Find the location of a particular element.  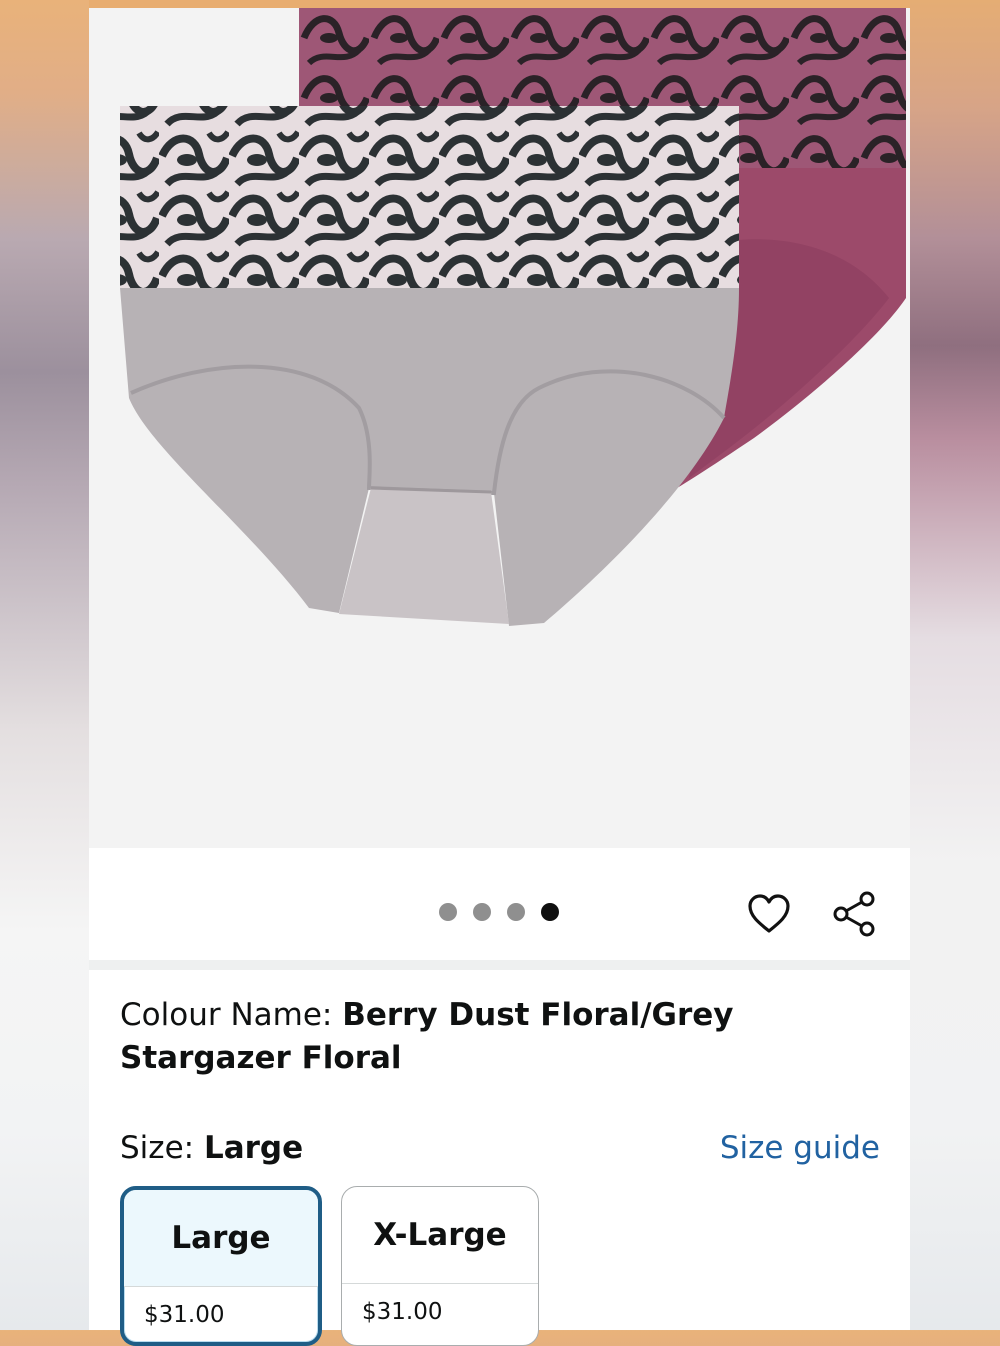

size-guide-link: Size guide is located at coordinates (800, 1148).